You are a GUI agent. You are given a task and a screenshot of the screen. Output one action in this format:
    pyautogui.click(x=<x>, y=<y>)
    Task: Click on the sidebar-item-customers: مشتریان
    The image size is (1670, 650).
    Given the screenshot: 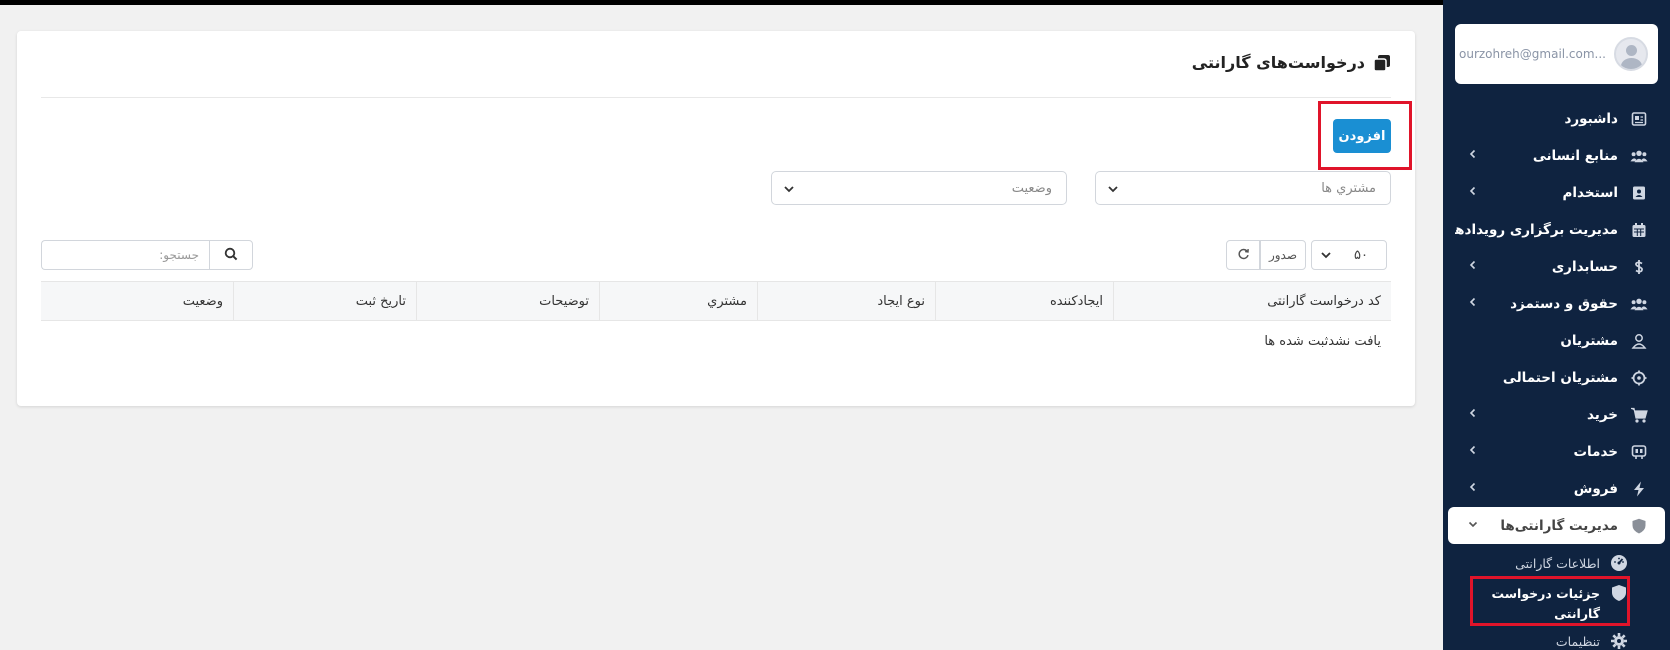 What is the action you would take?
    pyautogui.click(x=1556, y=340)
    